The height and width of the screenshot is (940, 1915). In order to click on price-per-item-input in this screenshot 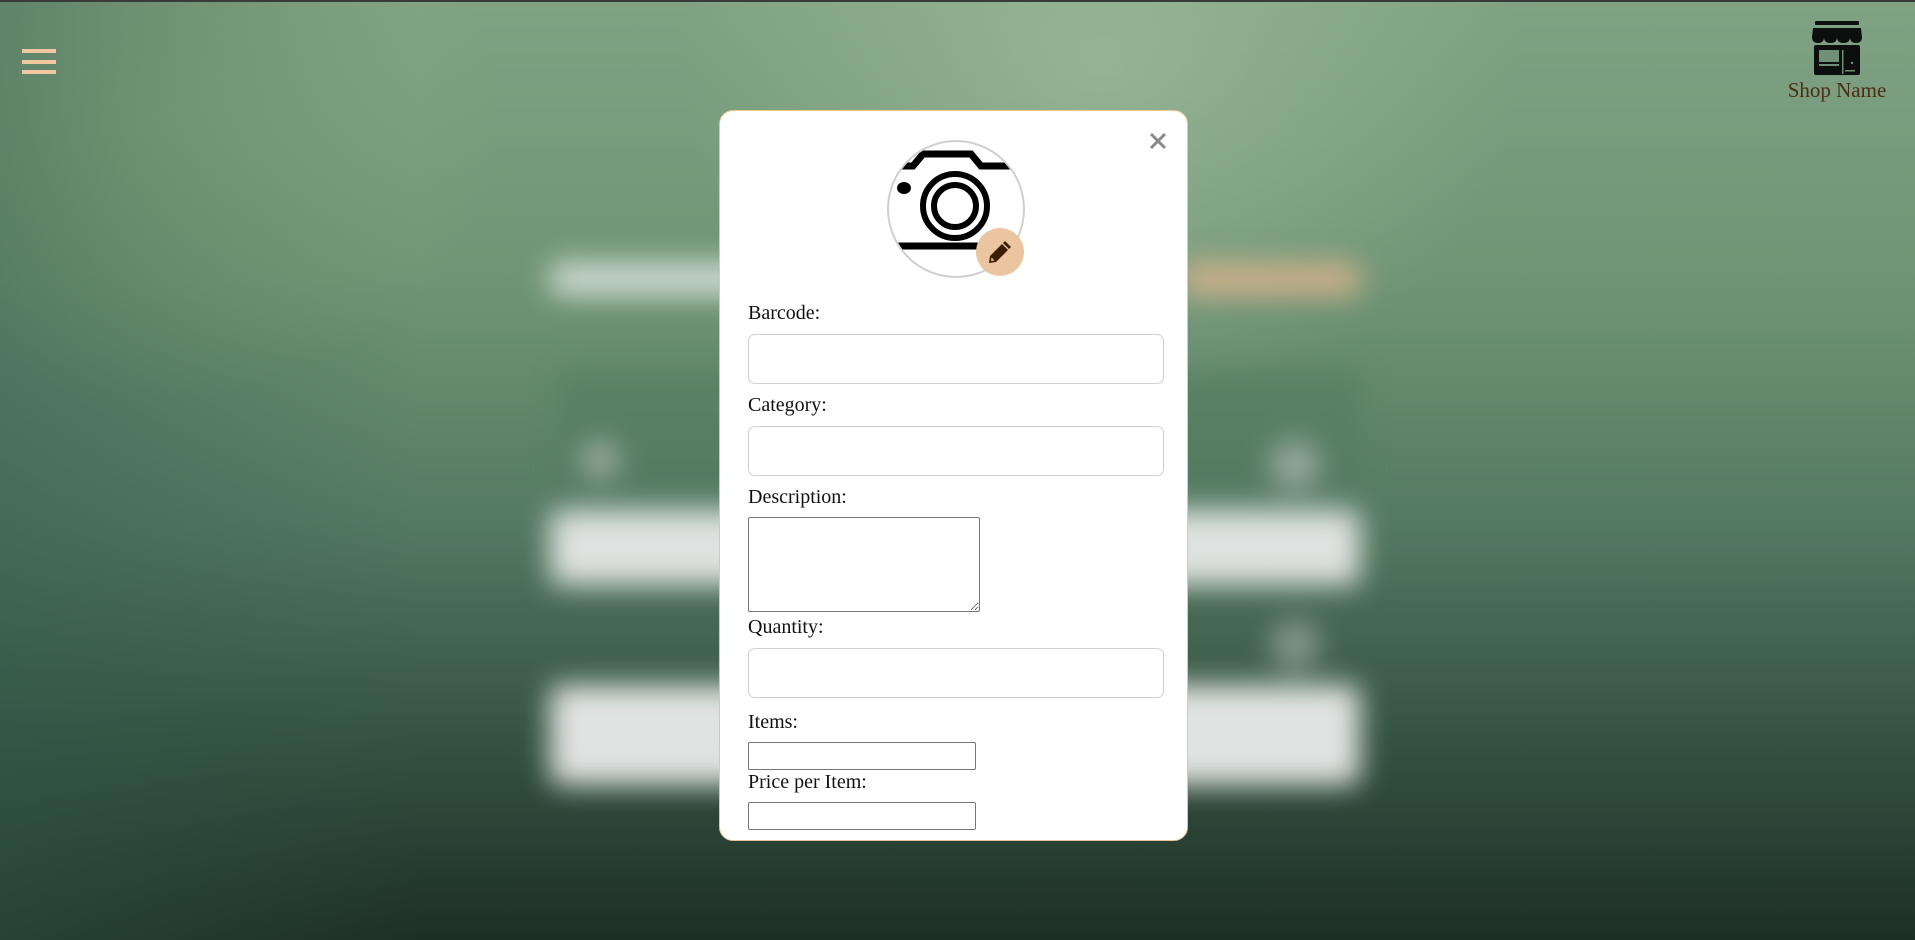, I will do `click(862, 816)`.